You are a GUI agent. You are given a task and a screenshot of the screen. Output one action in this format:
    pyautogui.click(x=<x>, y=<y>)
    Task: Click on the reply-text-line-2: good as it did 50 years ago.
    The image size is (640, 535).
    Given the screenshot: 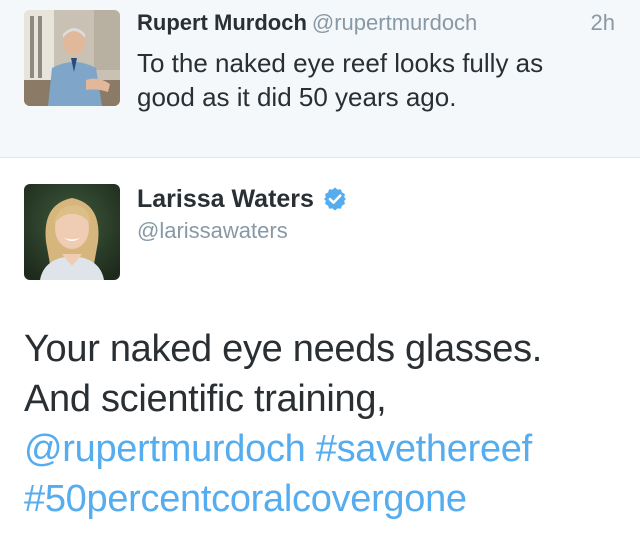 What is the action you would take?
    pyautogui.click(x=297, y=97)
    